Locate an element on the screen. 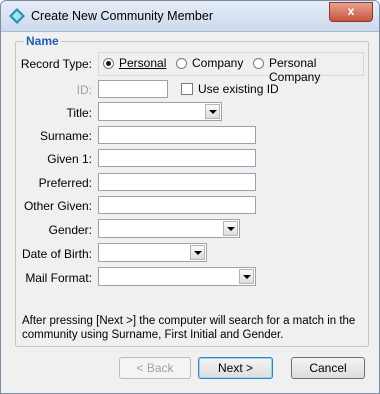 Image resolution: width=380 pixels, height=394 pixels. surname-label: Surname: is located at coordinates (65, 136).